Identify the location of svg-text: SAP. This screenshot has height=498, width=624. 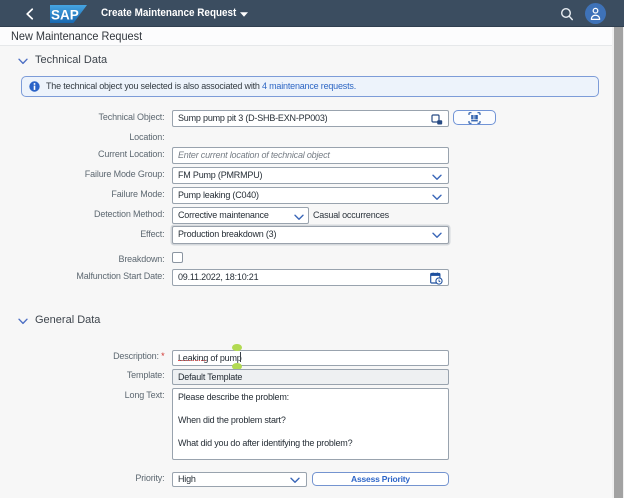
(65, 15).